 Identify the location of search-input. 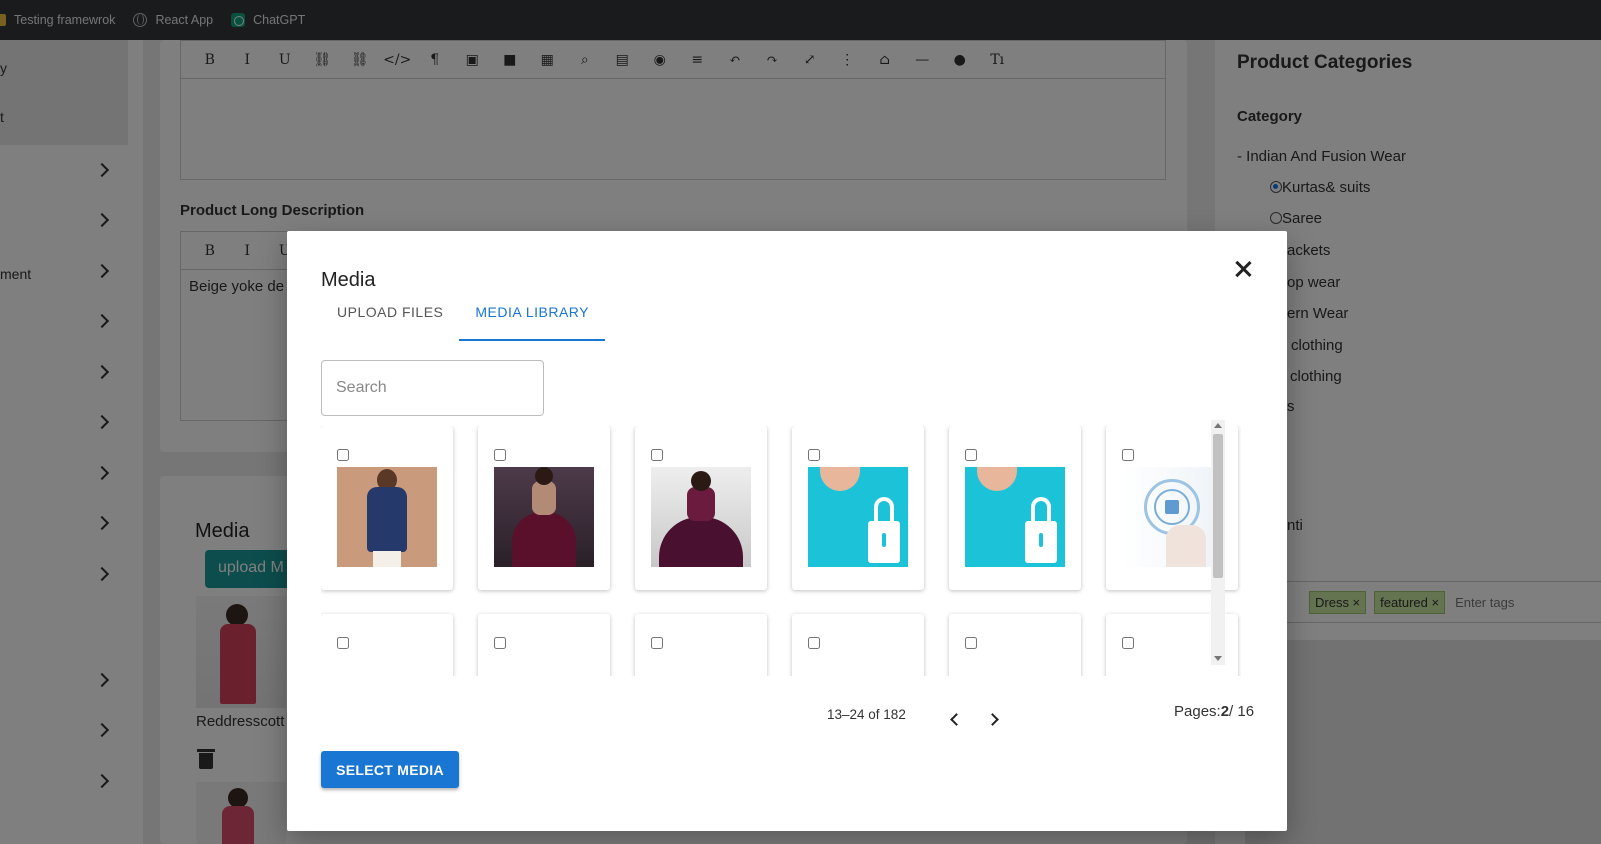
(432, 388).